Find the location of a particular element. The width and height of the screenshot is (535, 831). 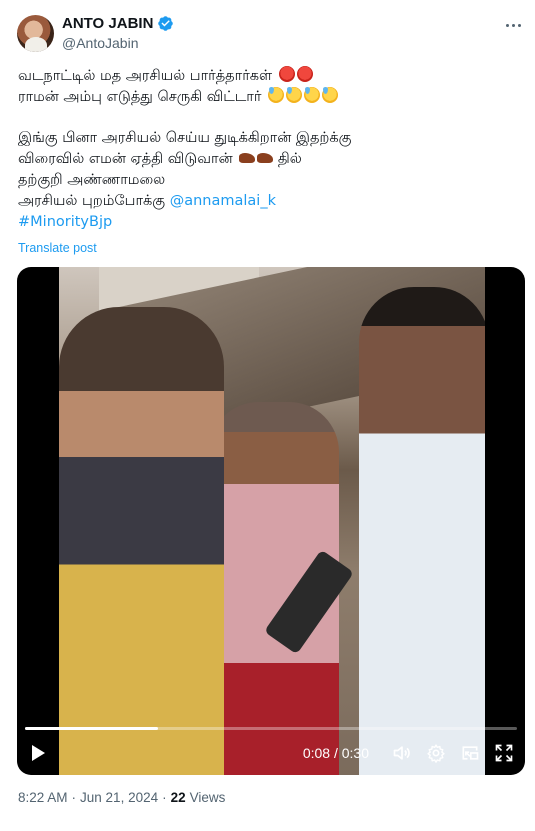

video-current-time: 0:08 is located at coordinates (316, 753).